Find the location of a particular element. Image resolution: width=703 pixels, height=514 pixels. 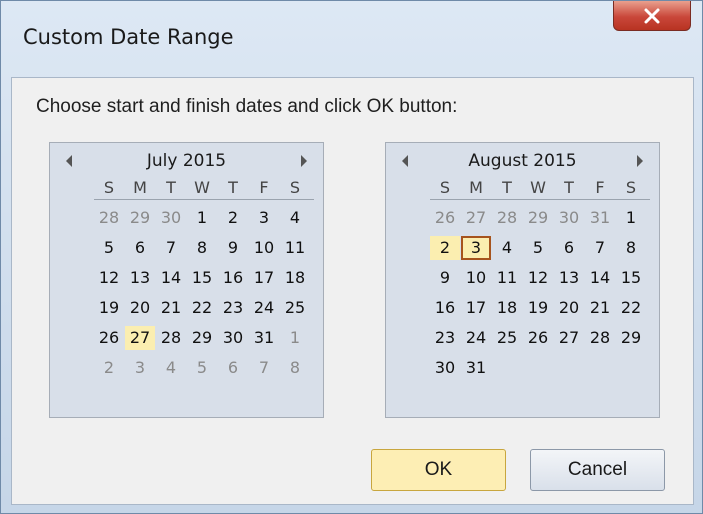

day-cell-selected: 2 is located at coordinates (445, 248).